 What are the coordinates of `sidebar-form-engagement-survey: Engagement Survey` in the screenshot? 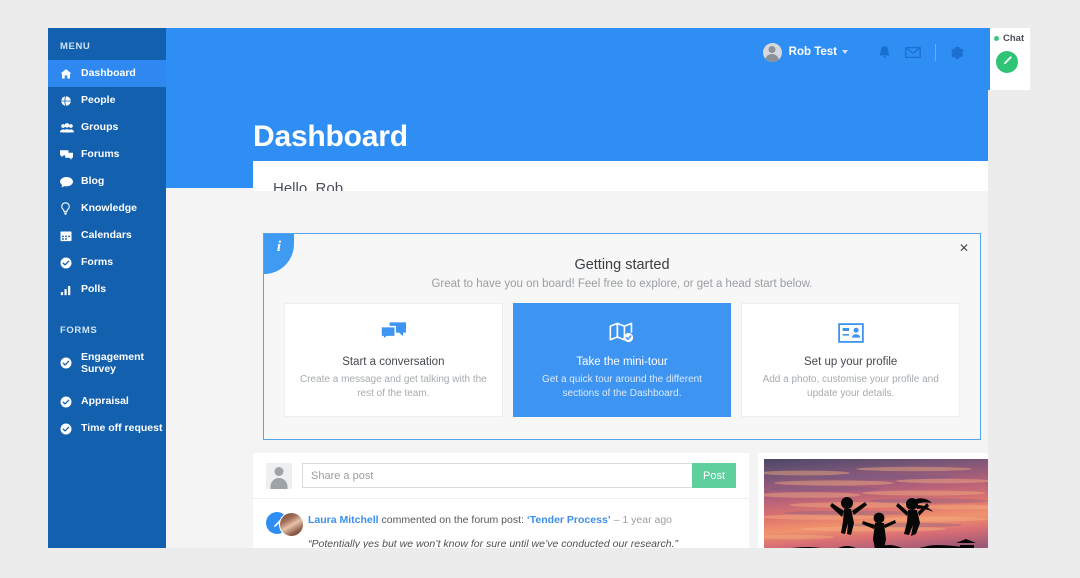 It's located at (107, 363).